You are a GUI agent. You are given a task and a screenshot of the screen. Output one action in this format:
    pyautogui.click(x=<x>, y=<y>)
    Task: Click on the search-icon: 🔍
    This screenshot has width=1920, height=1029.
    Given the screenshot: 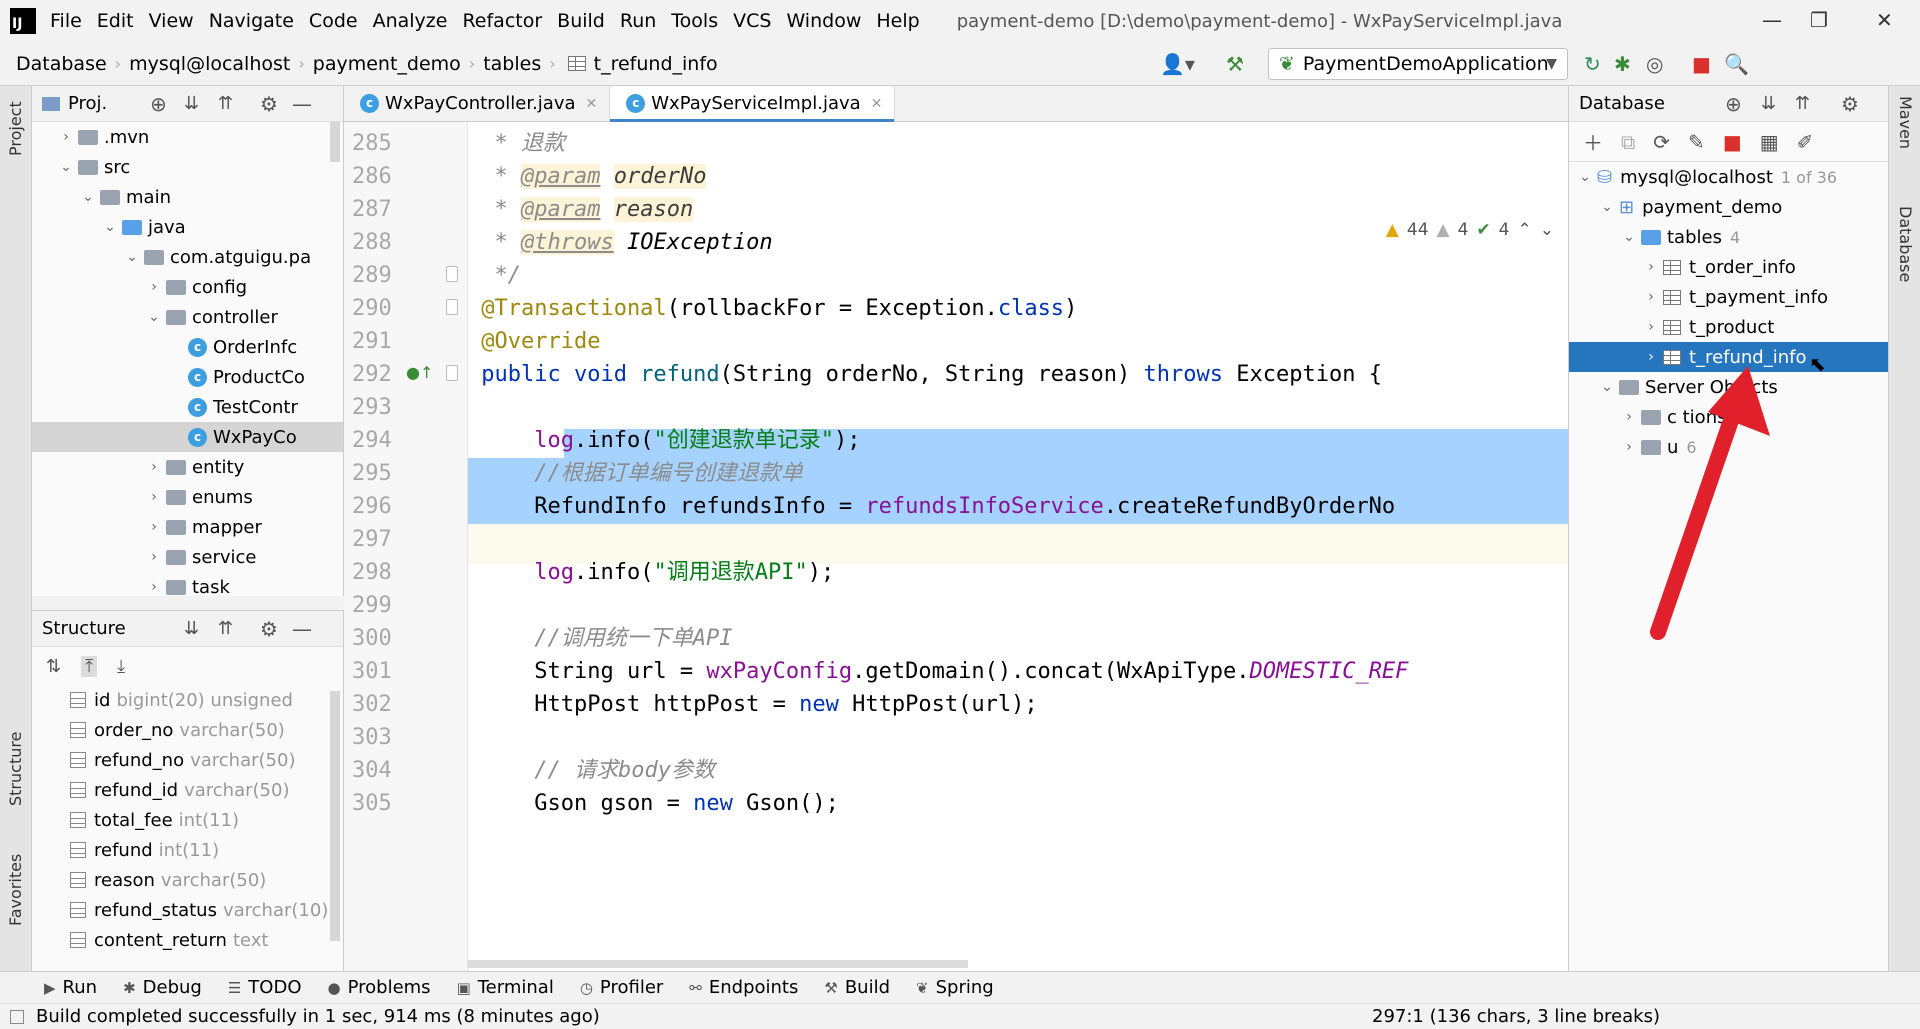 What is the action you would take?
    pyautogui.click(x=1736, y=64)
    